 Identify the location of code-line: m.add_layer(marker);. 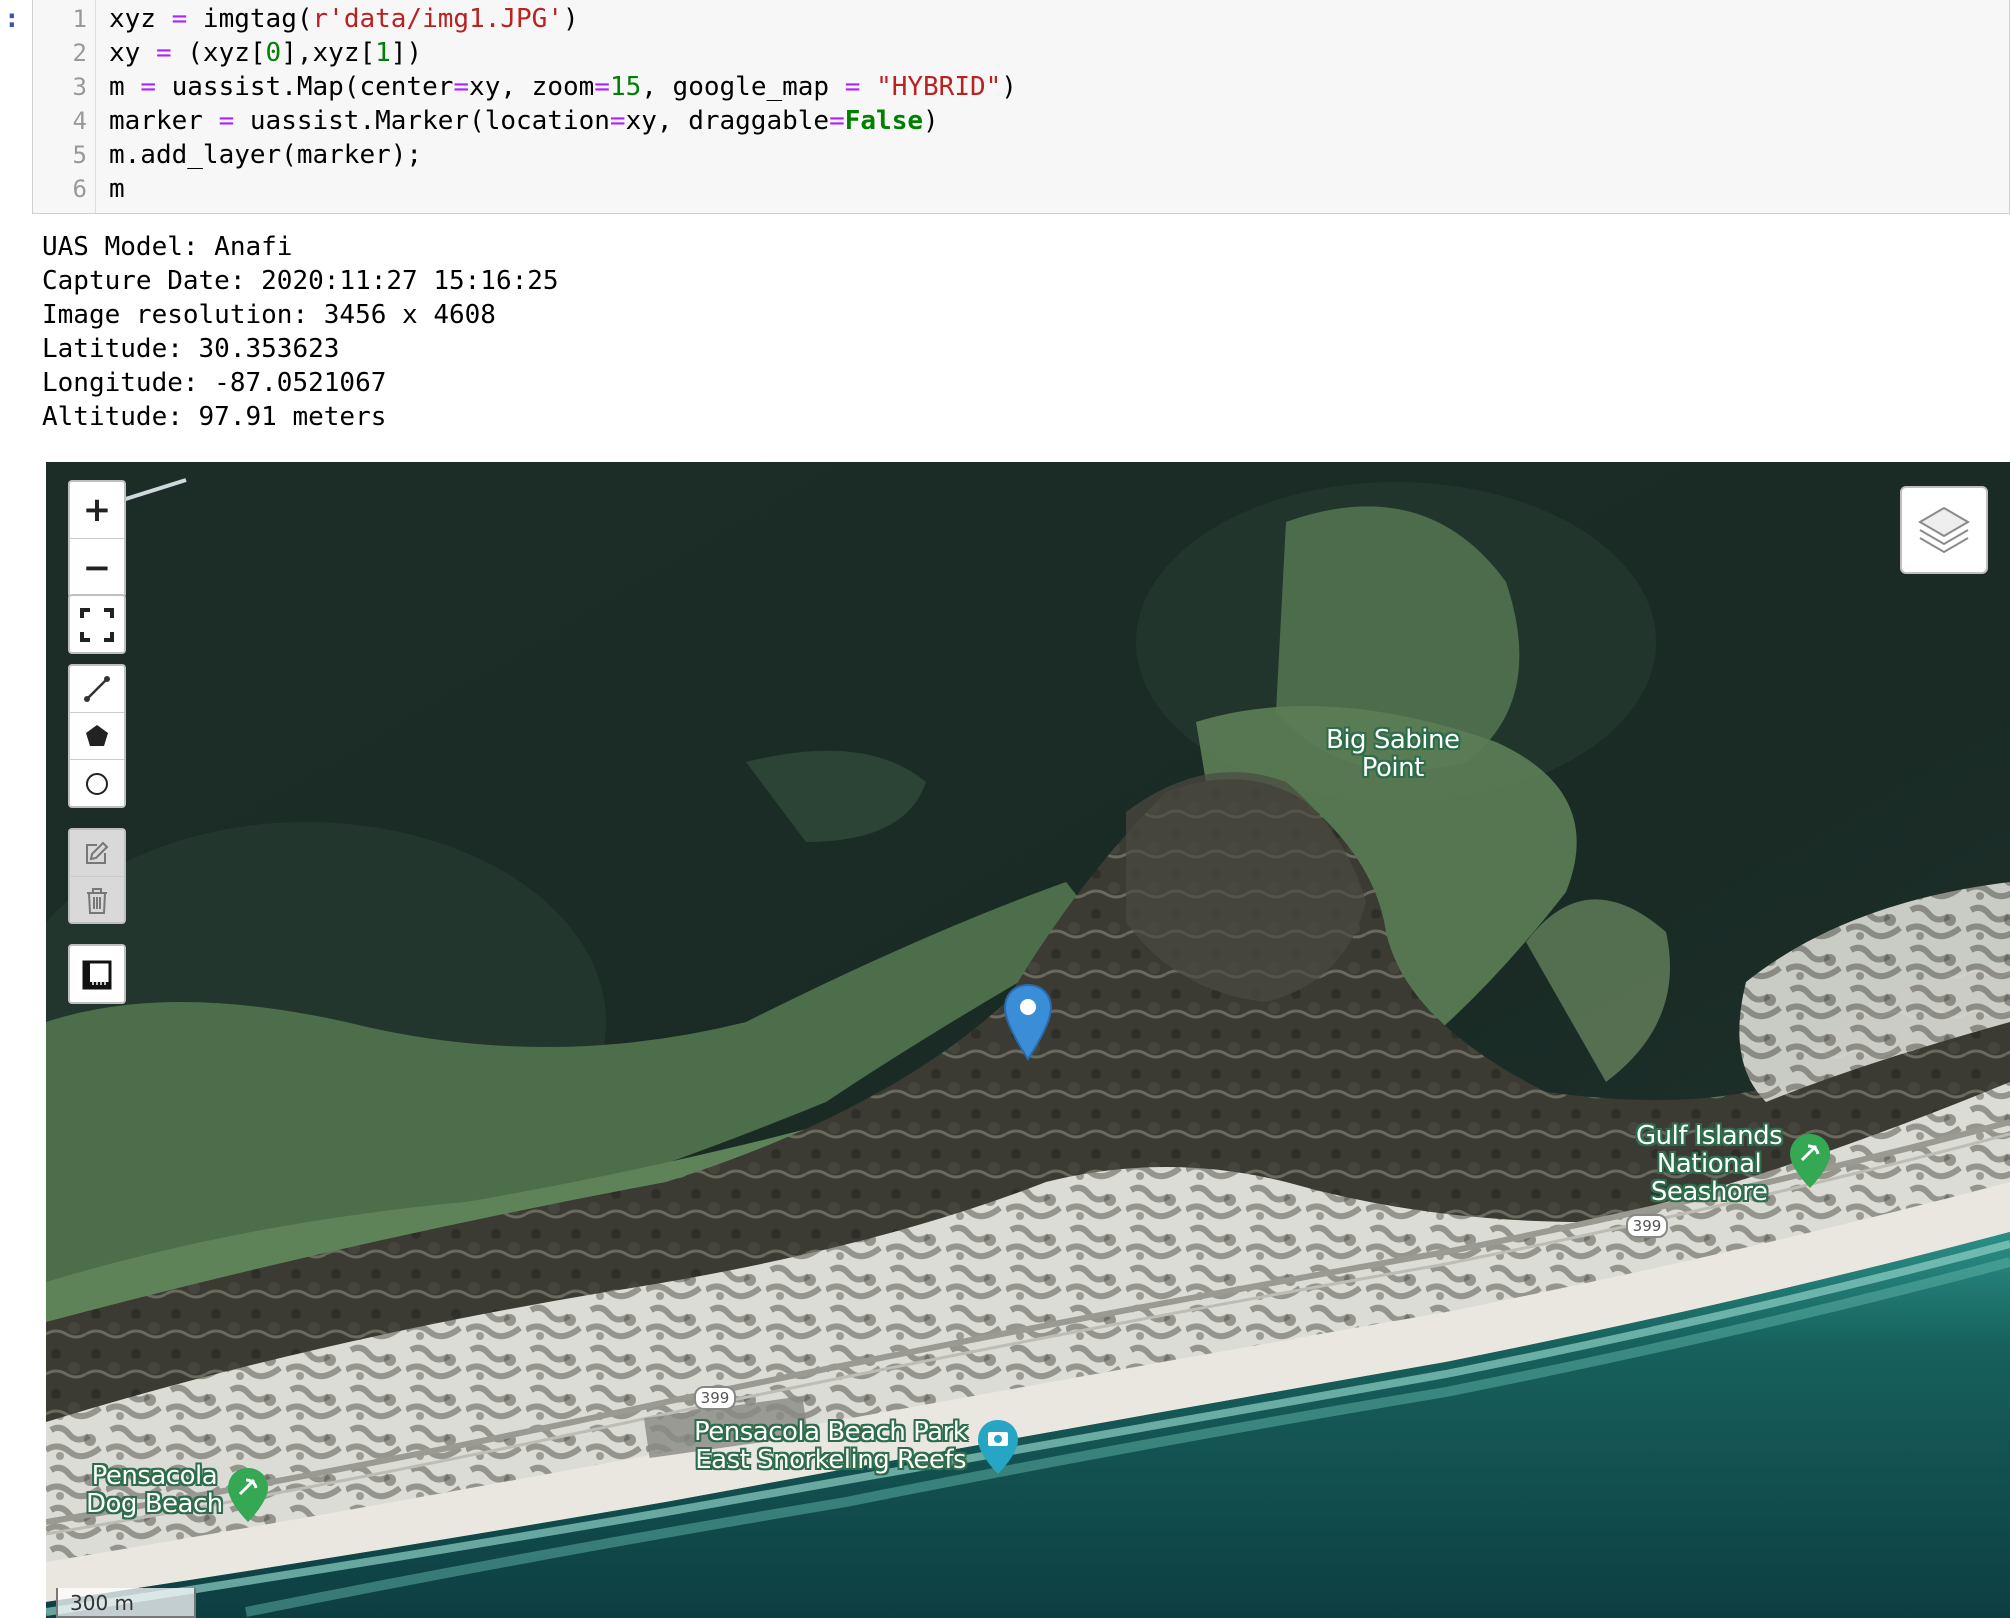
(265, 155).